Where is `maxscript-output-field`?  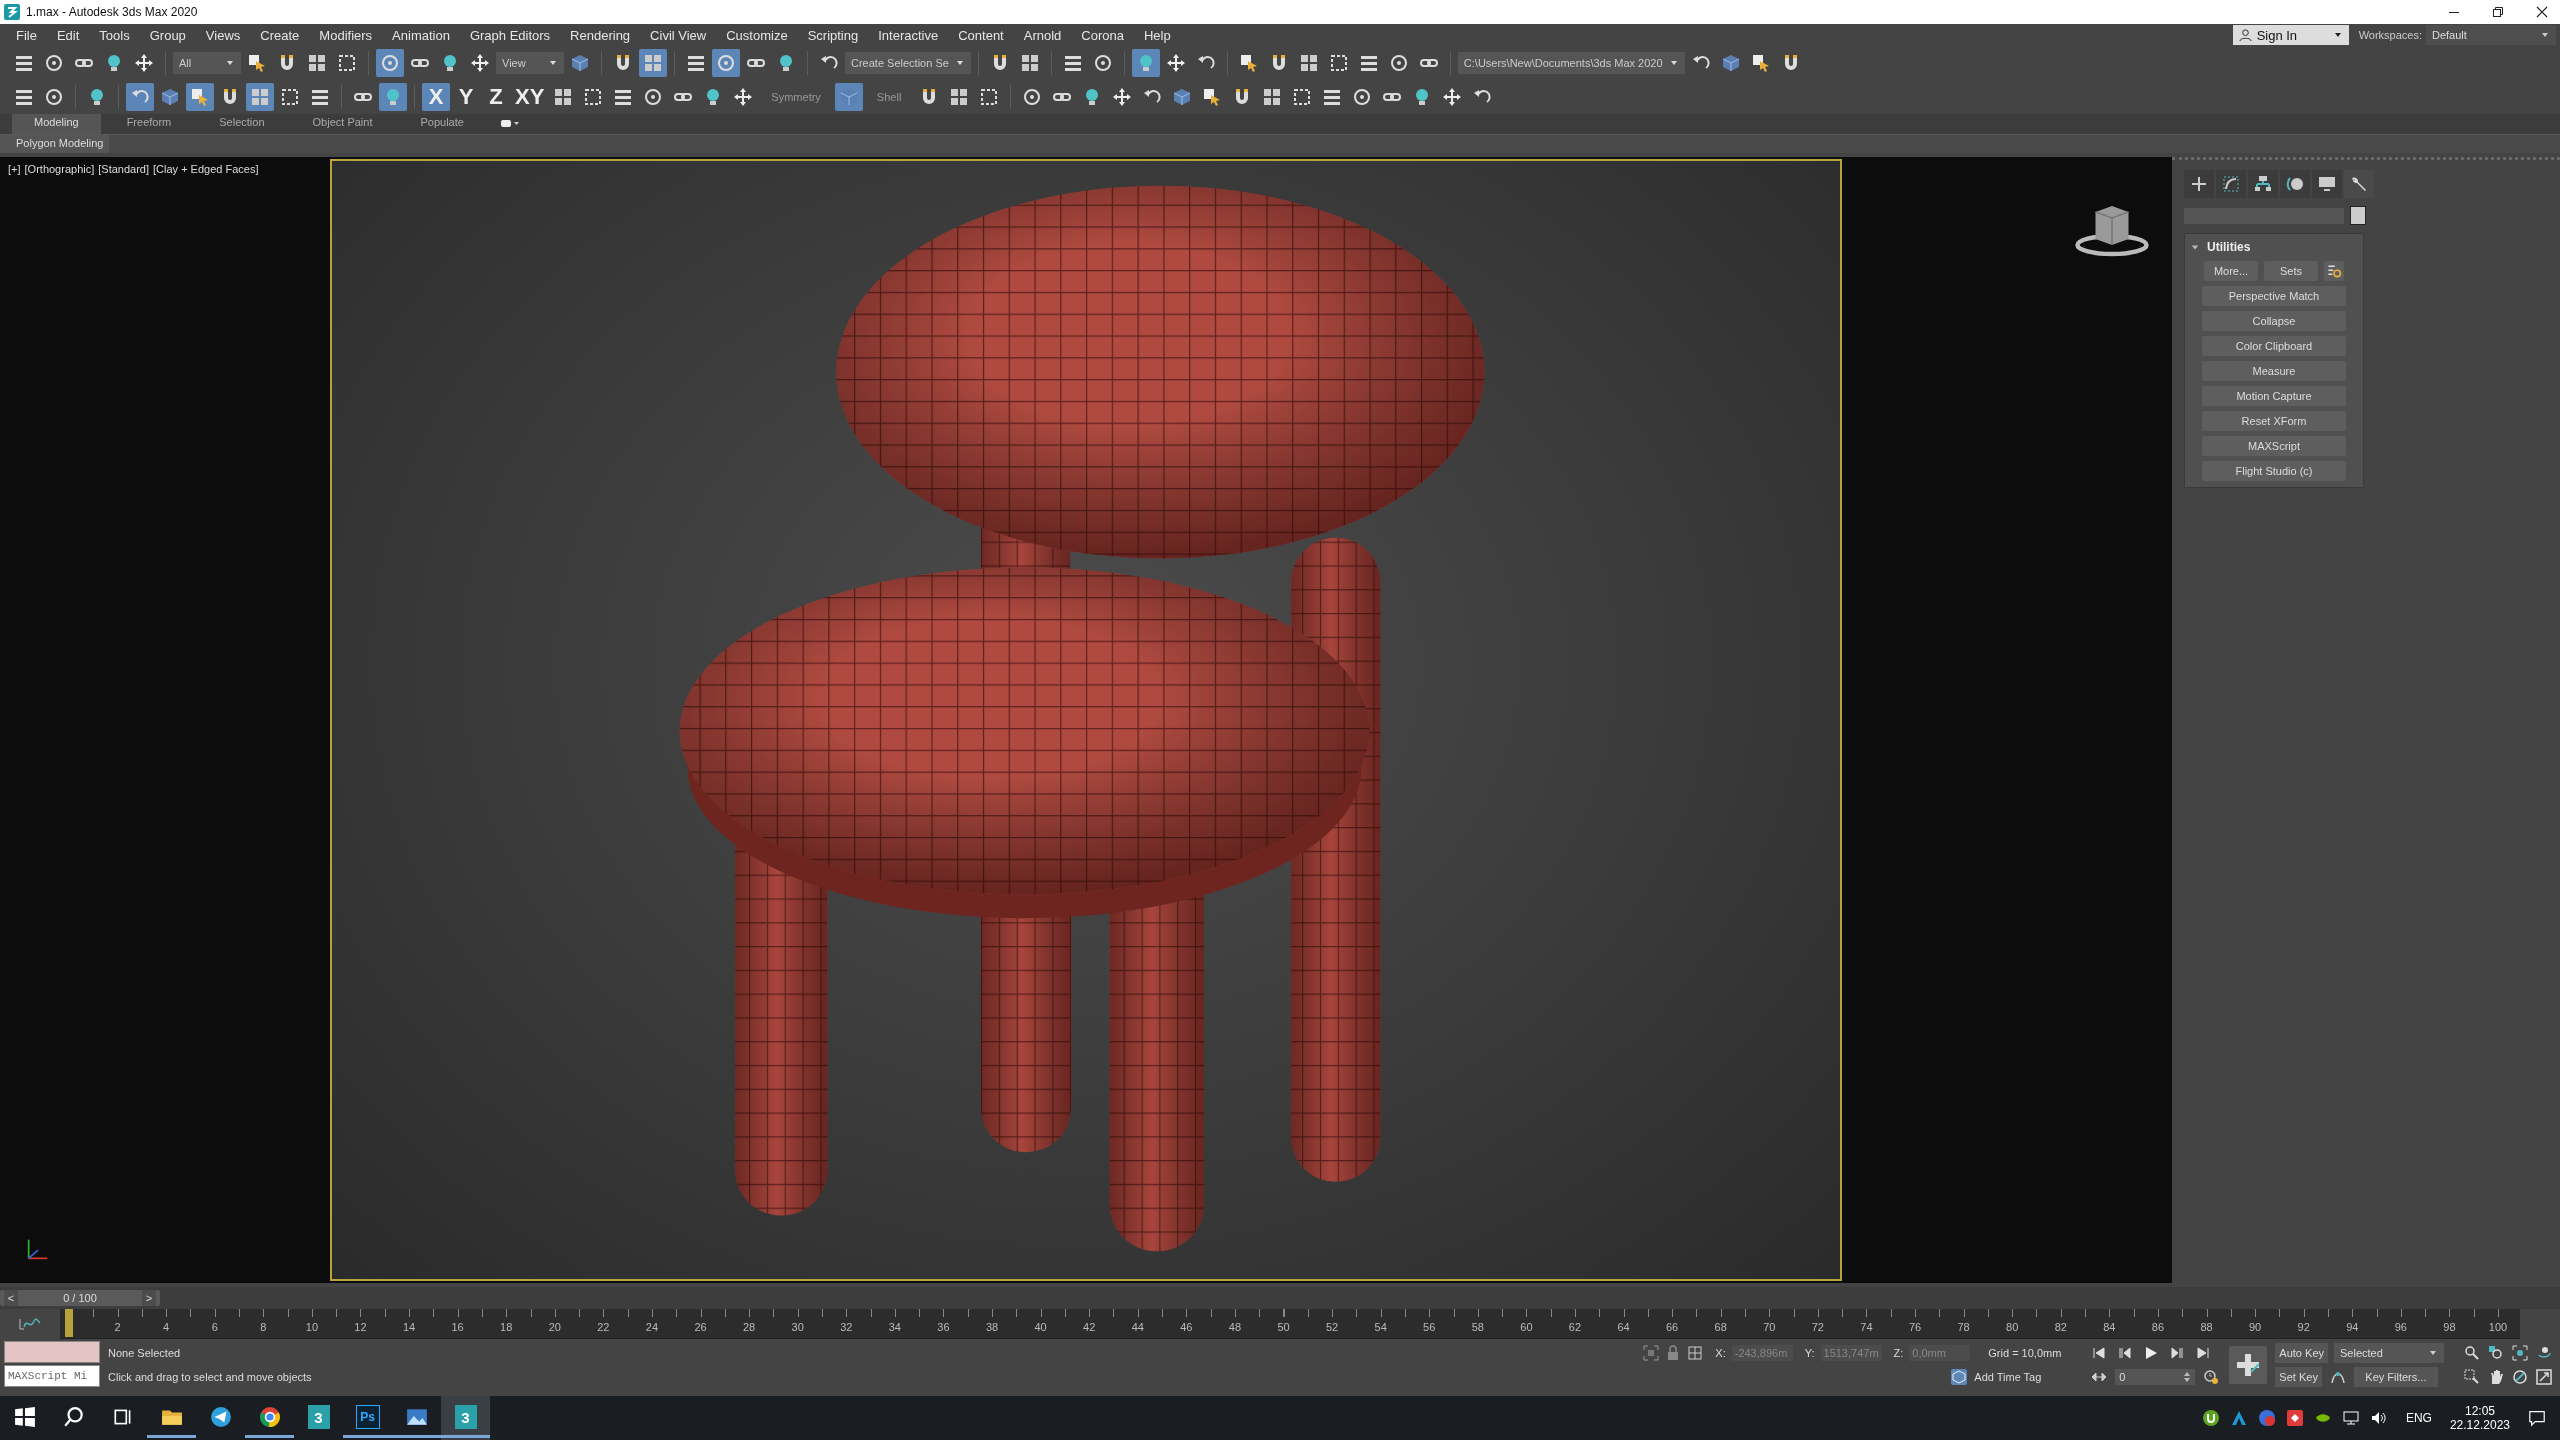 maxscript-output-field is located at coordinates (52, 1352).